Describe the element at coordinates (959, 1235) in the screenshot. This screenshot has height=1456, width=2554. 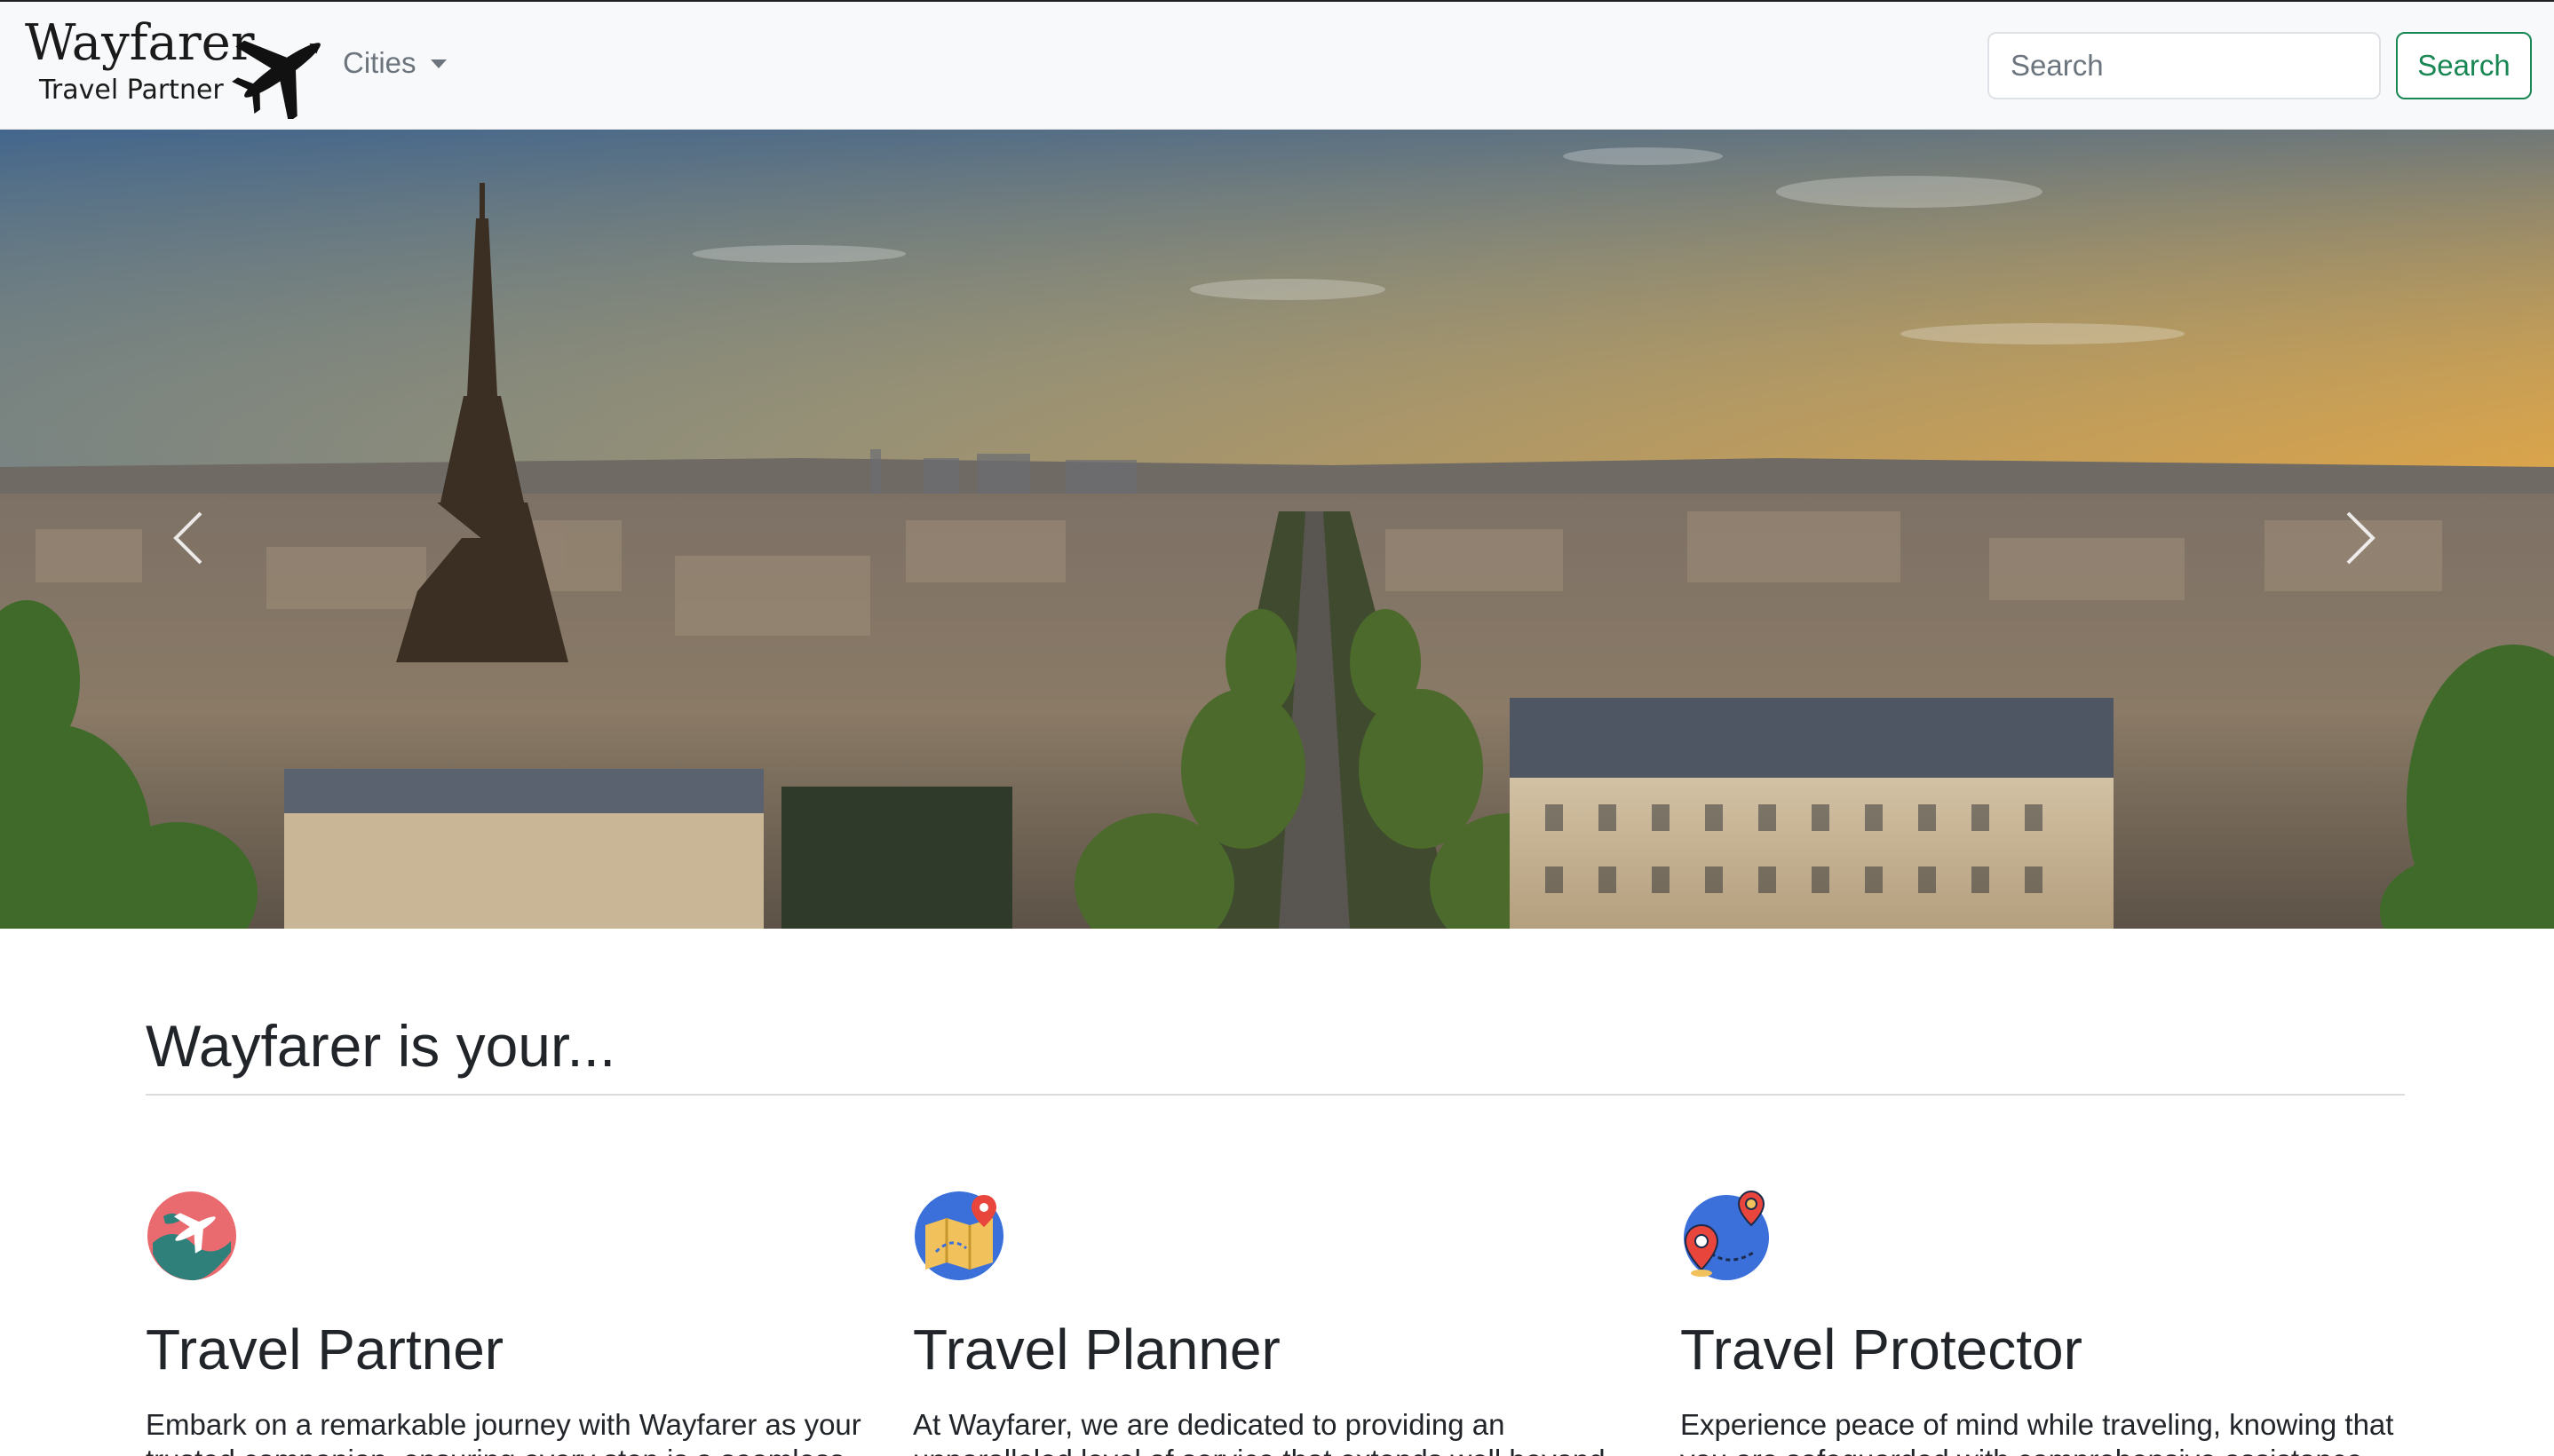
I see `map-pin-icon` at that location.